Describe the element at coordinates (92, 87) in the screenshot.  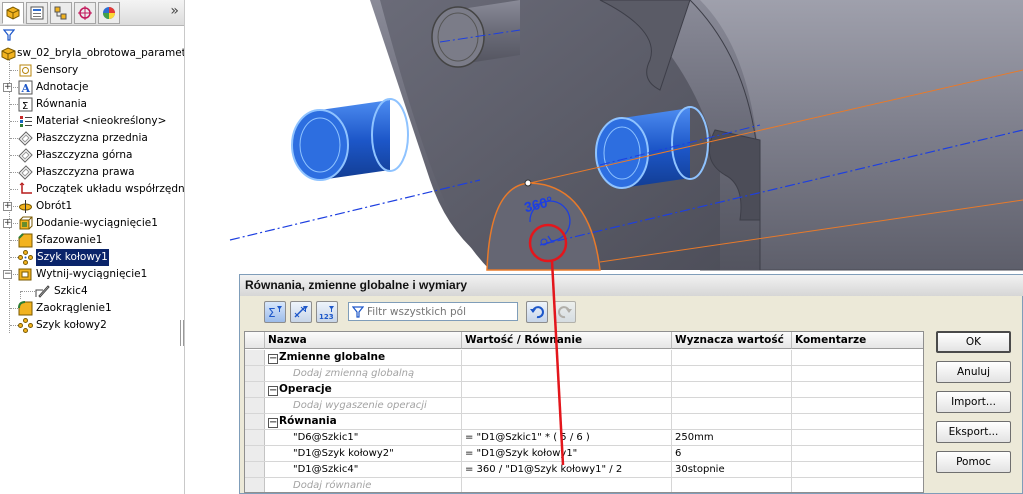
I see `tree-item-annotations: + A Adnotacje` at that location.